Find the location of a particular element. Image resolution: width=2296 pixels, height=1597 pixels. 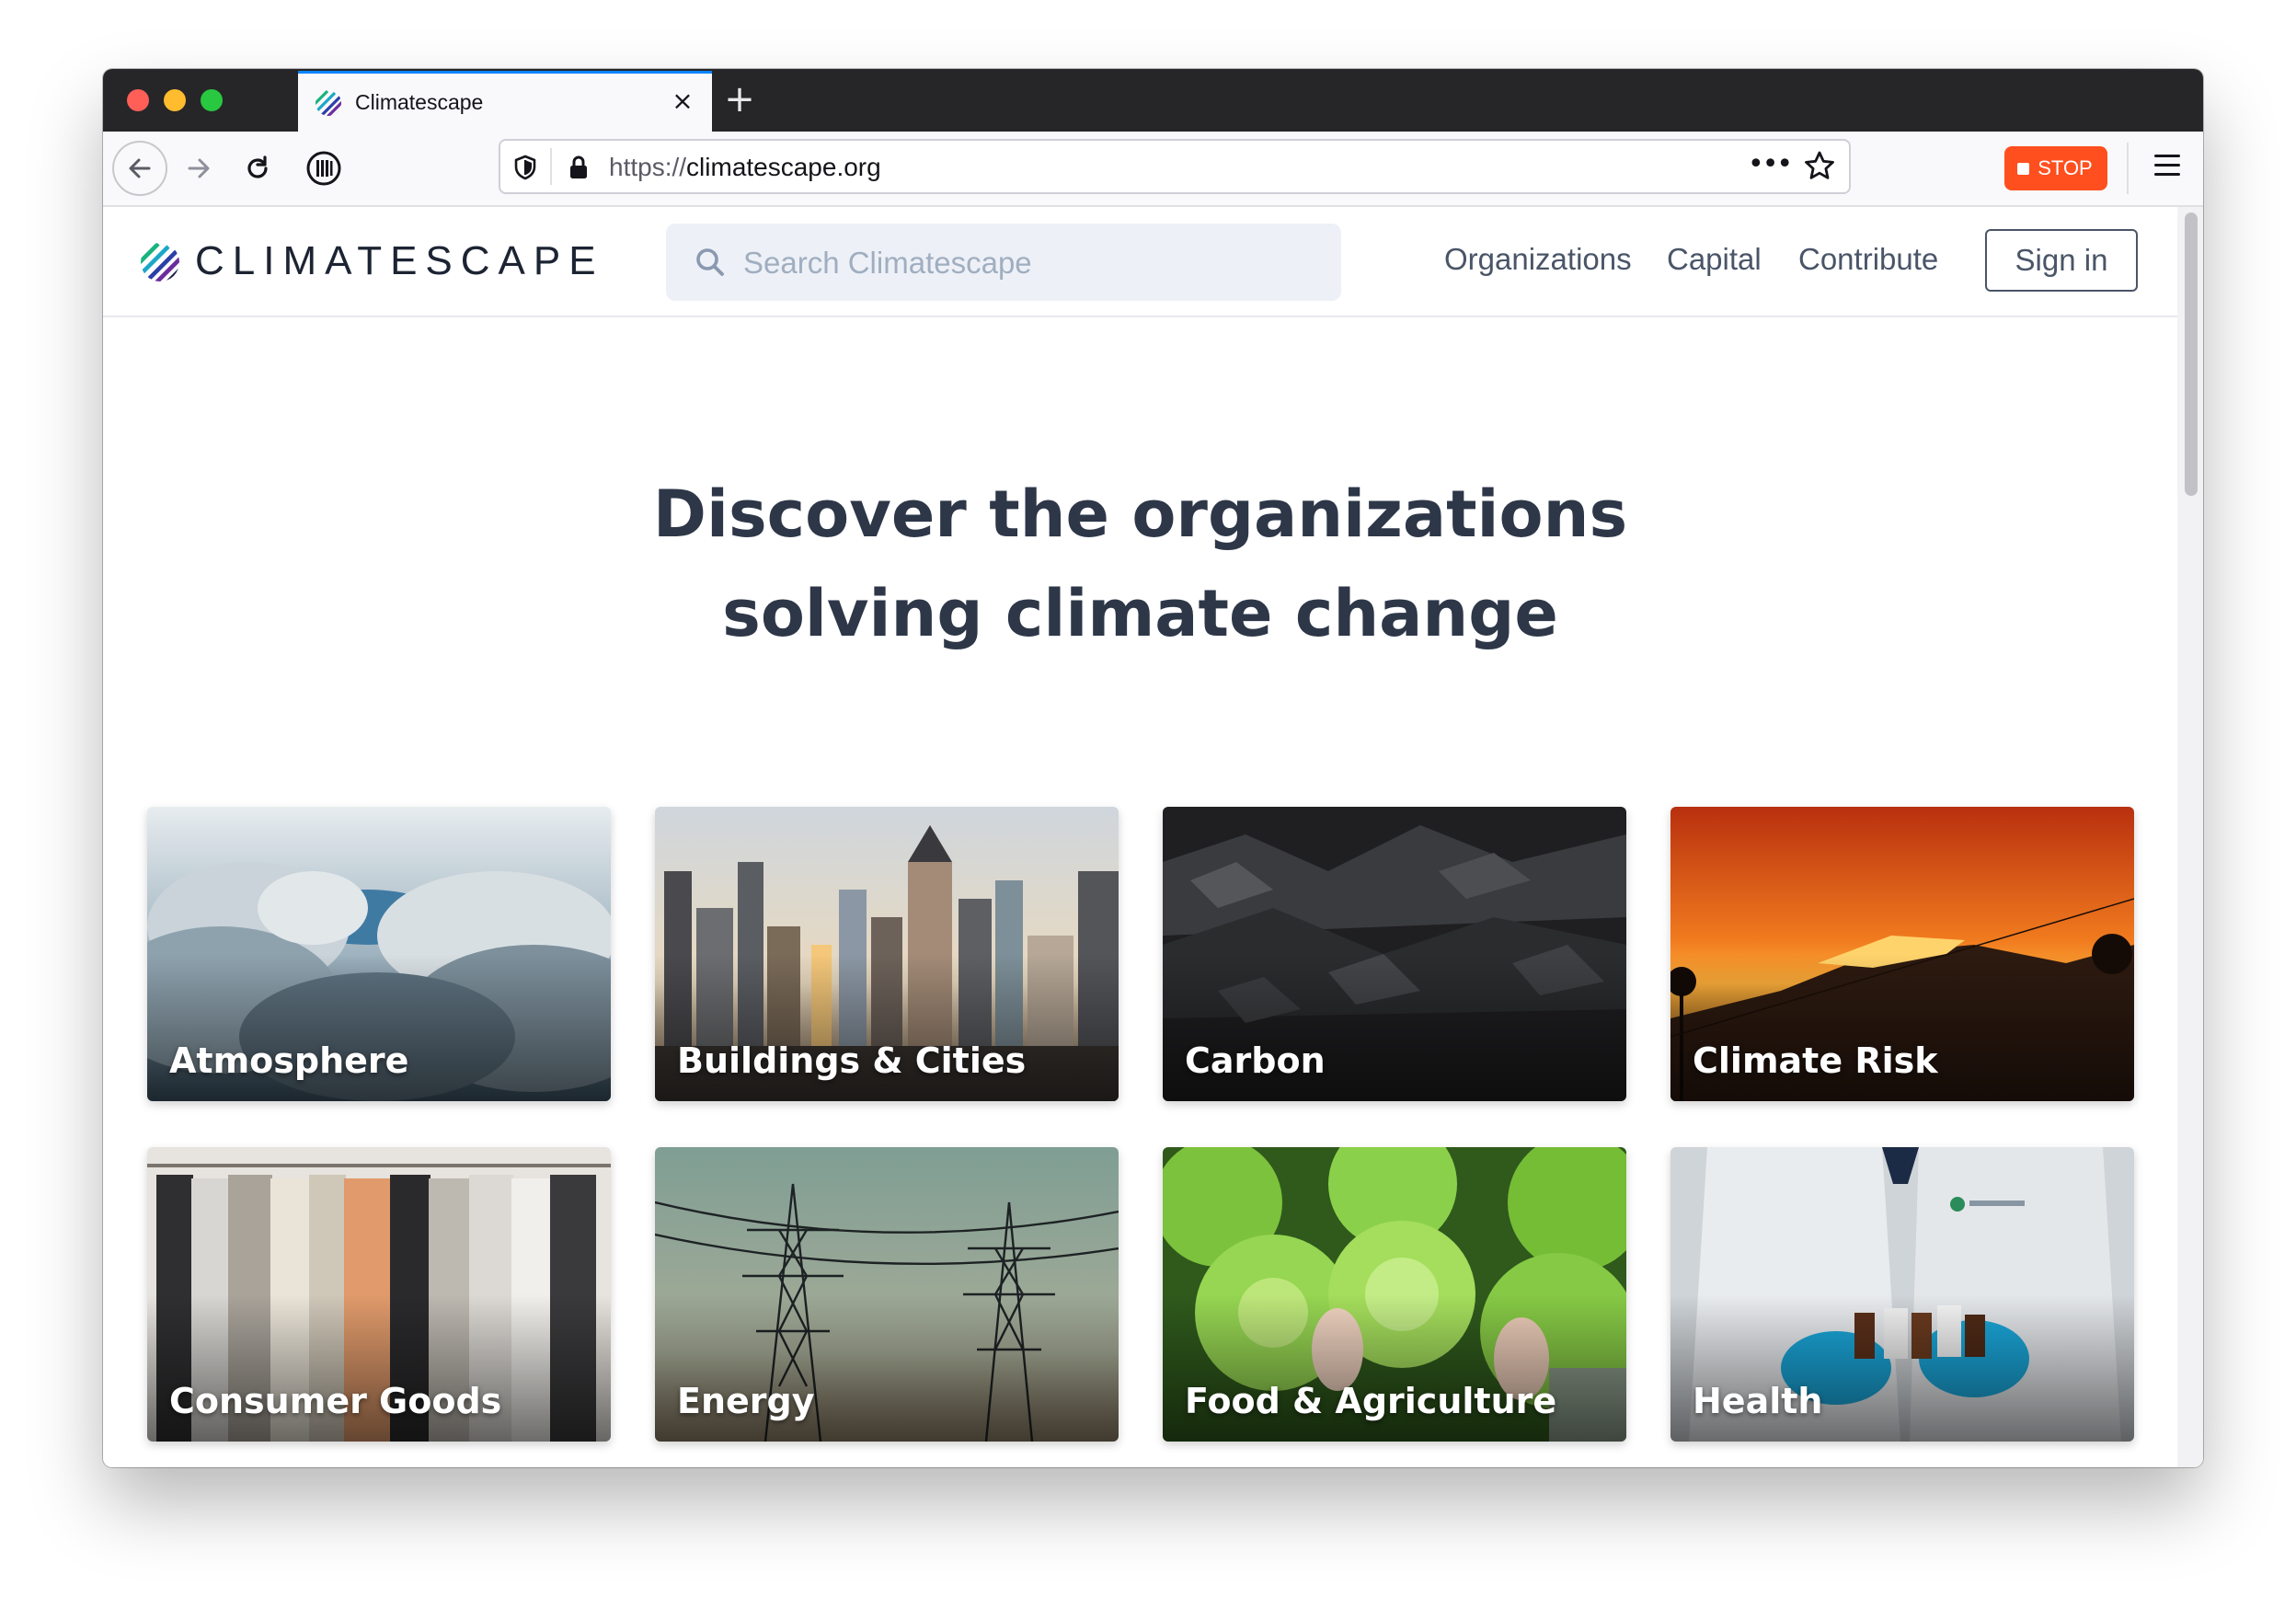

reload-icon is located at coordinates (257, 166).